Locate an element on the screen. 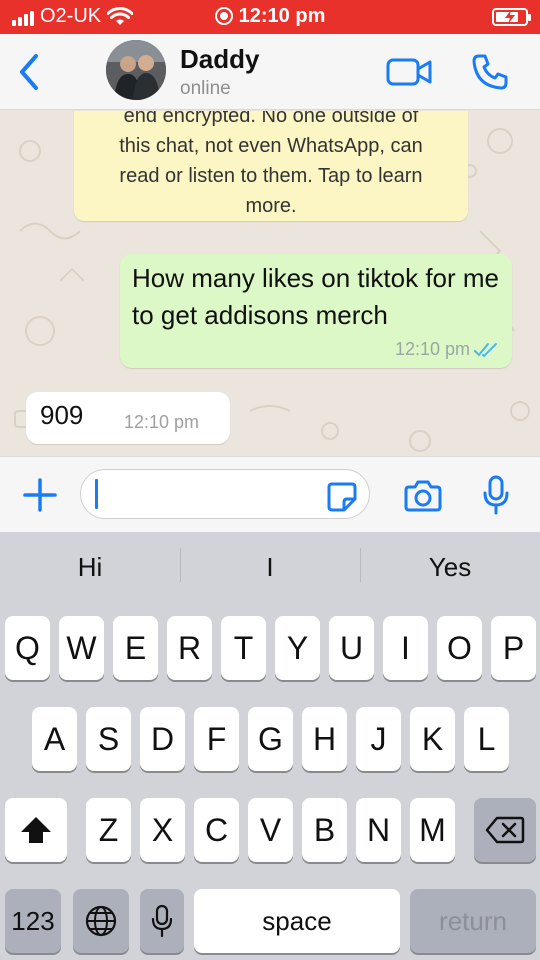 This screenshot has height=960, width=540. suggestion-item: Yes is located at coordinates (450, 567).